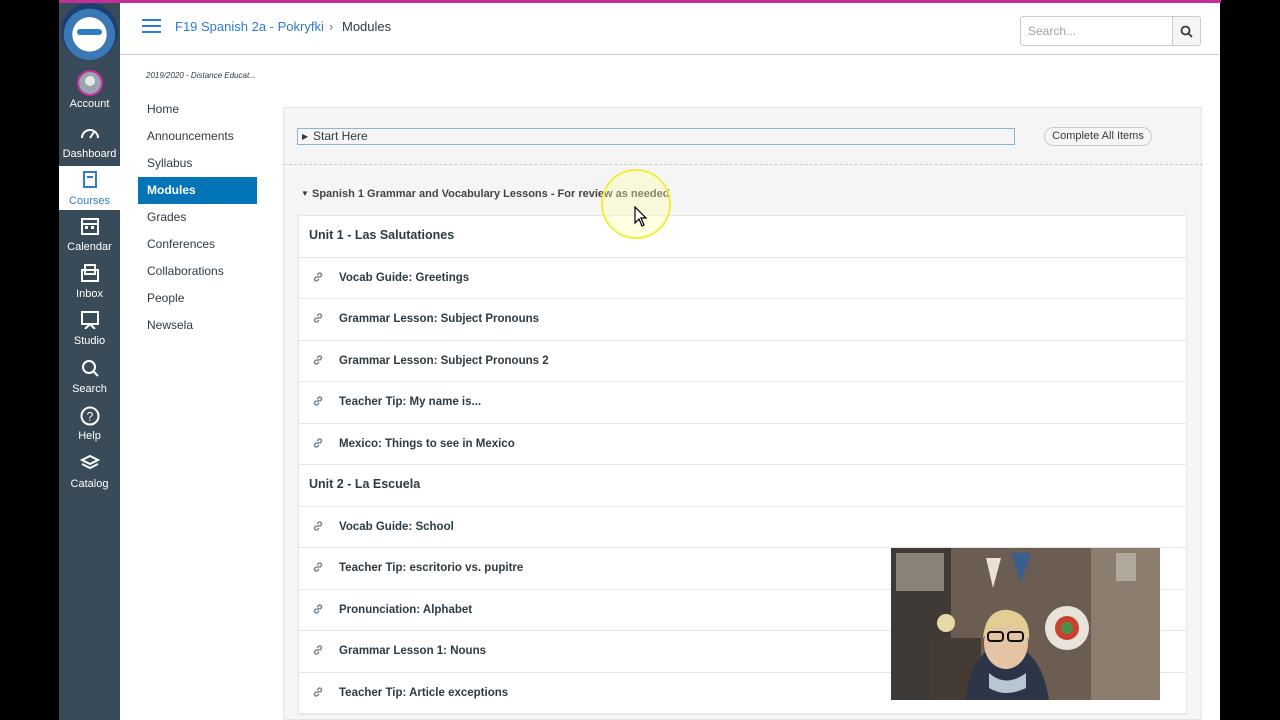 The width and height of the screenshot is (1280, 720). I want to click on course-nav-collaborations: Collaborations, so click(197, 271).